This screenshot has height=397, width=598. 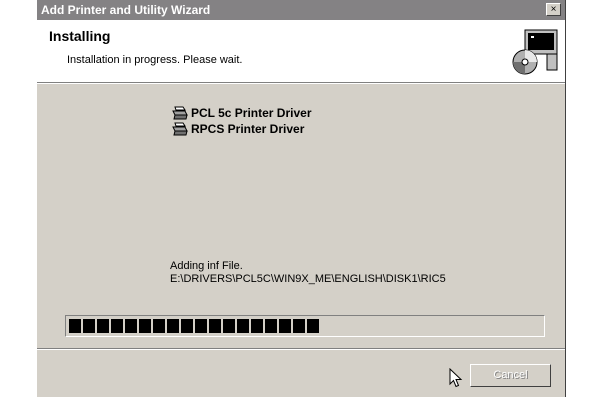 I want to click on cancel-button: Cancel, so click(x=510, y=375).